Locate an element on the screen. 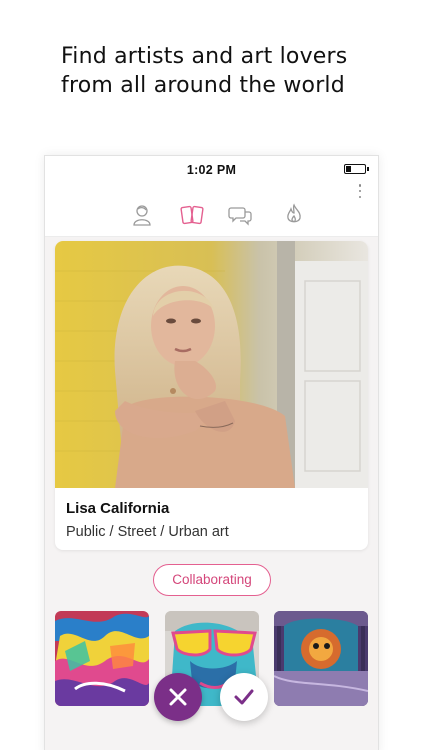 This screenshot has width=422, height=750. status-bar: 1:02 PM is located at coordinates (211, 169).